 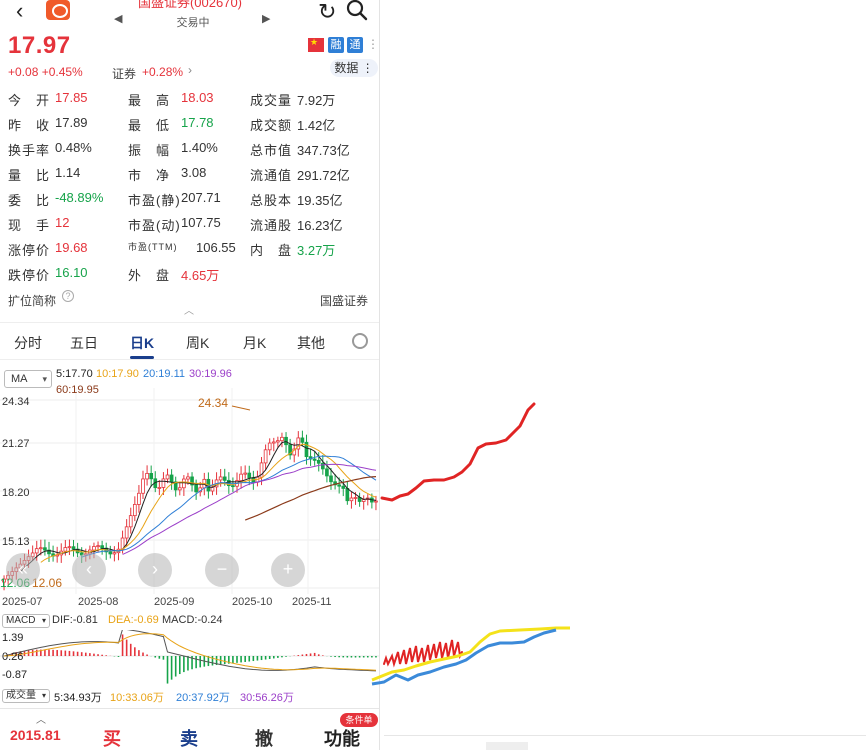 I want to click on quote-label: 最 高, so click(x=149, y=100).